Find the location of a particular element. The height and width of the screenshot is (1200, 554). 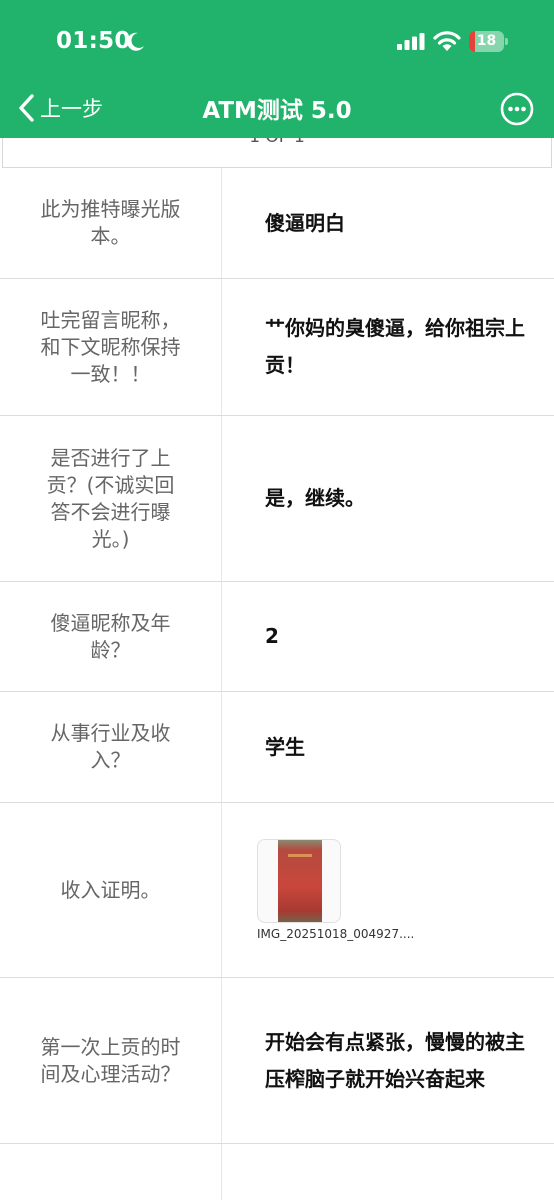

status-bar: 01:50 18 is located at coordinates (277, 40).